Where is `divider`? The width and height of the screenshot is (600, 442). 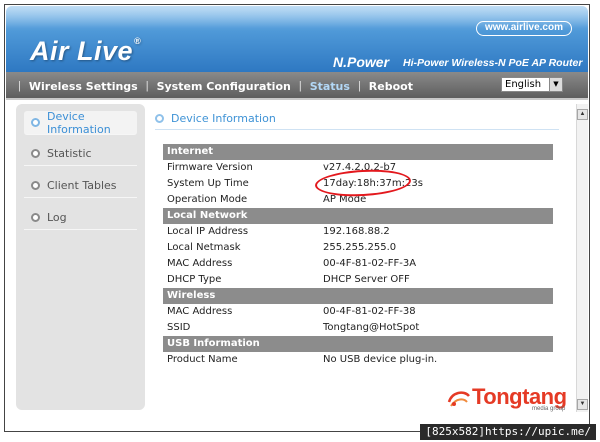 divider is located at coordinates (357, 129).